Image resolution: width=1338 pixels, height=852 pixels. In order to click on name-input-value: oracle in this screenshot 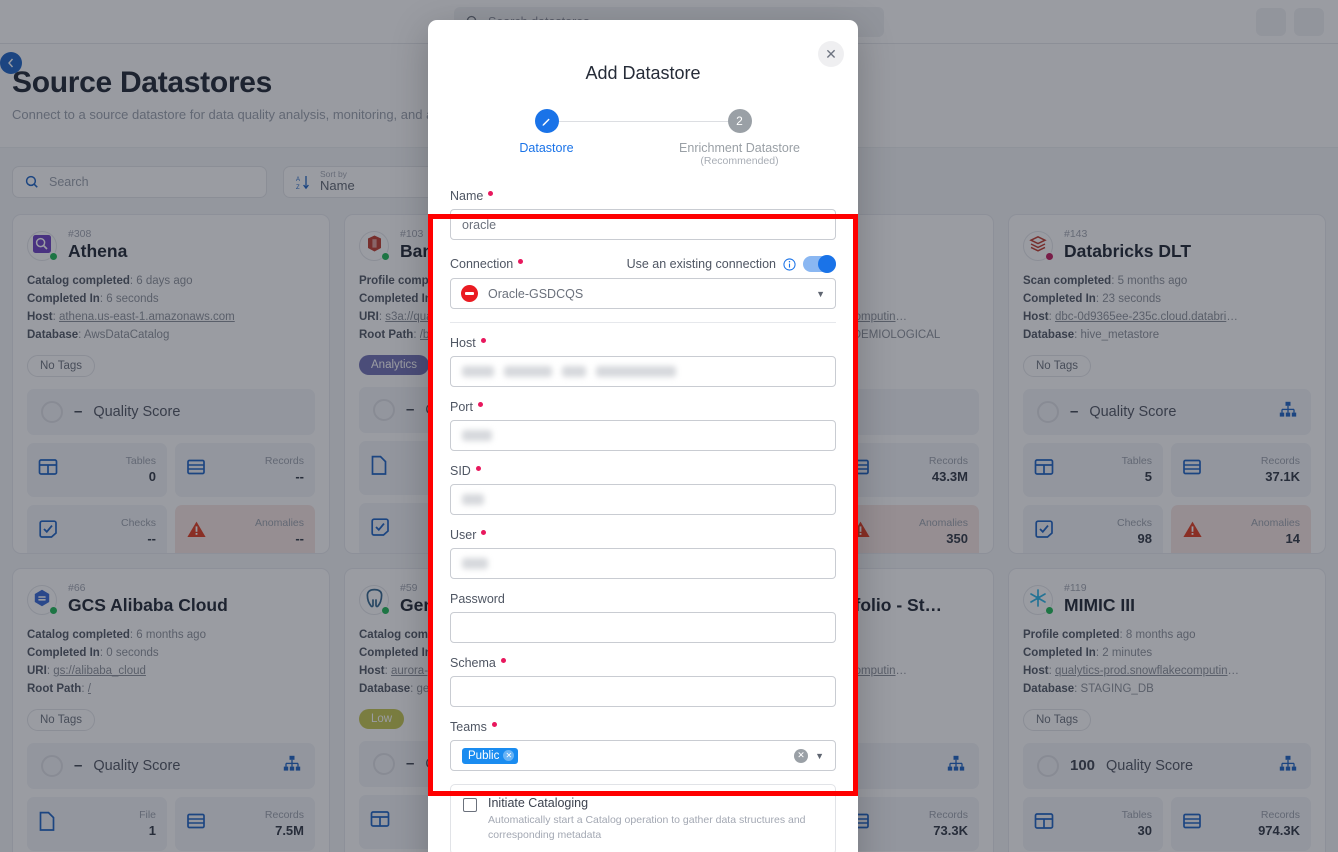, I will do `click(479, 224)`.